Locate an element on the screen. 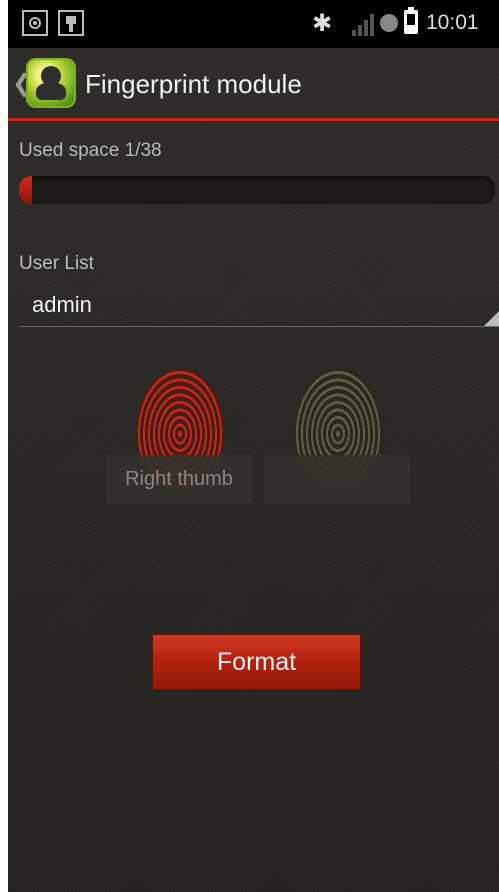  user-list-selected-value: admin is located at coordinates (62, 304).